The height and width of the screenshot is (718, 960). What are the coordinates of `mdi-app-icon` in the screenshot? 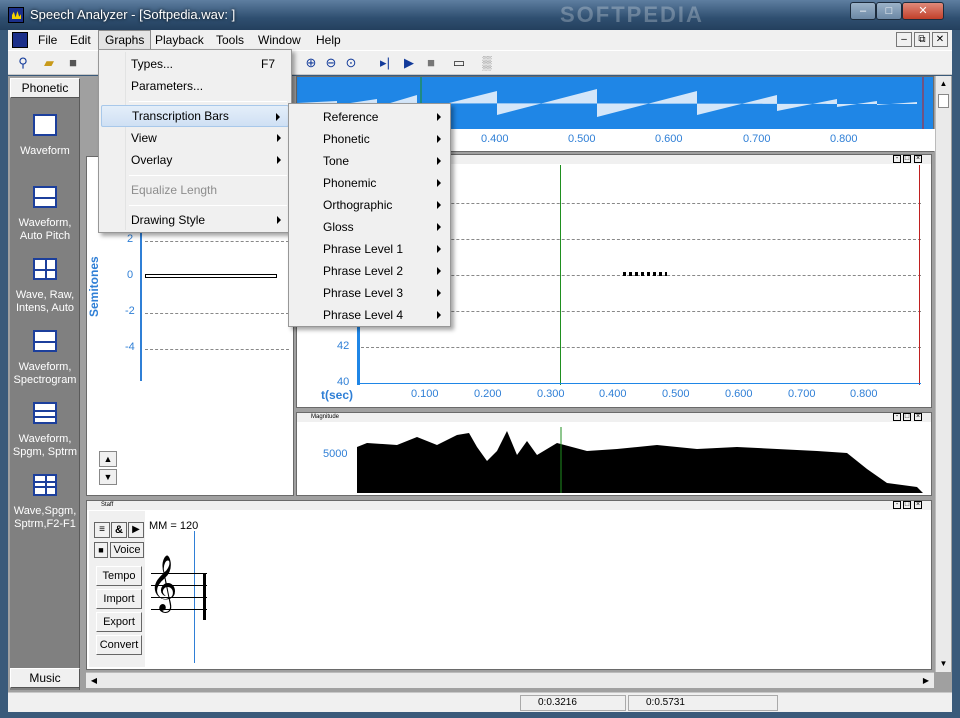 It's located at (20, 40).